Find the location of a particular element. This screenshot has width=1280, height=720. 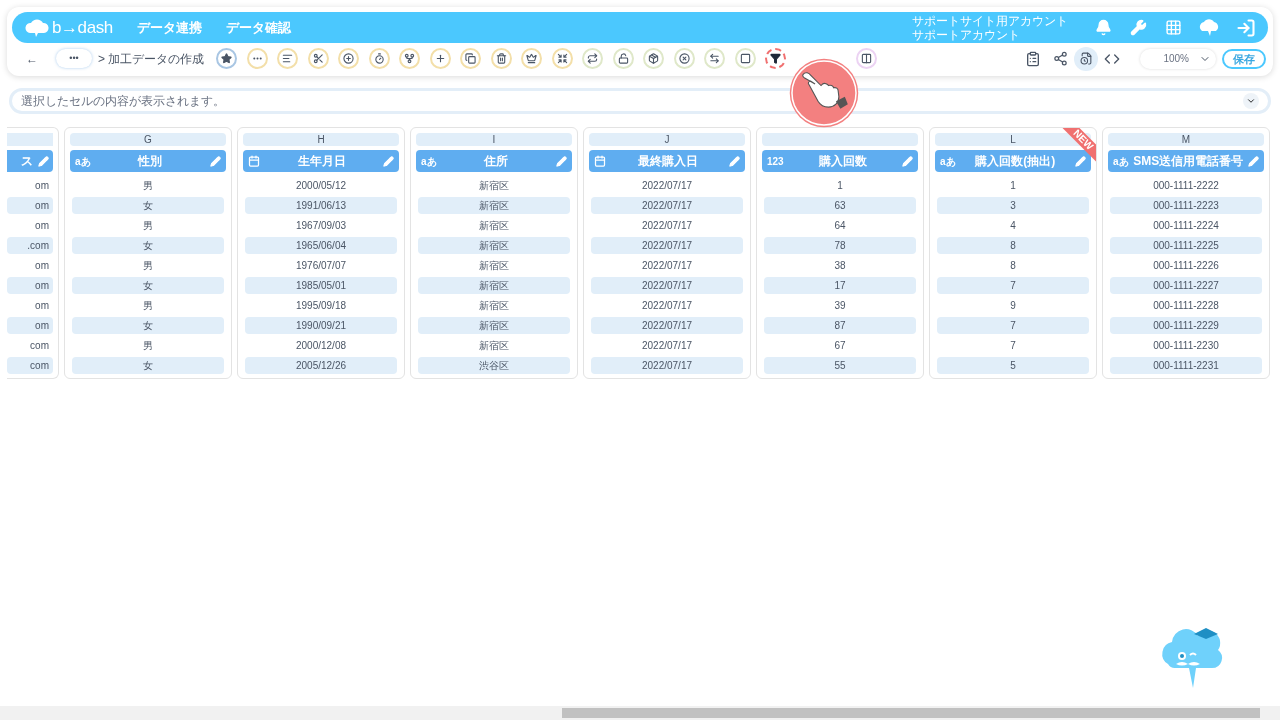

column-letter: J is located at coordinates (667, 139).